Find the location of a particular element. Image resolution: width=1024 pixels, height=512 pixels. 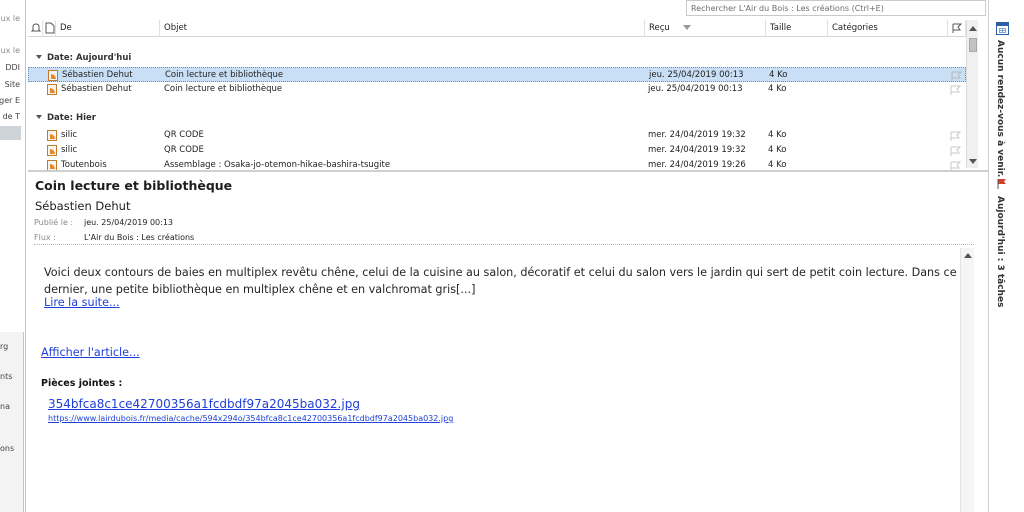

reading-pane-scrollbar is located at coordinates (967, 380).